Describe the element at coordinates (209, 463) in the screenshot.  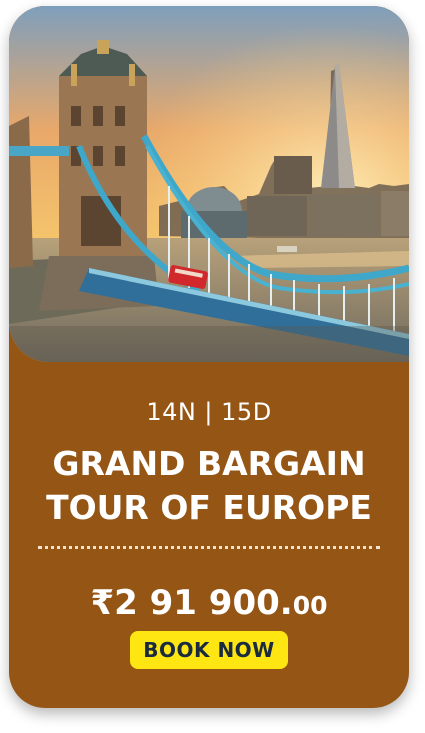
I see `tour-title-line-1: GRAND BARGAIN` at that location.